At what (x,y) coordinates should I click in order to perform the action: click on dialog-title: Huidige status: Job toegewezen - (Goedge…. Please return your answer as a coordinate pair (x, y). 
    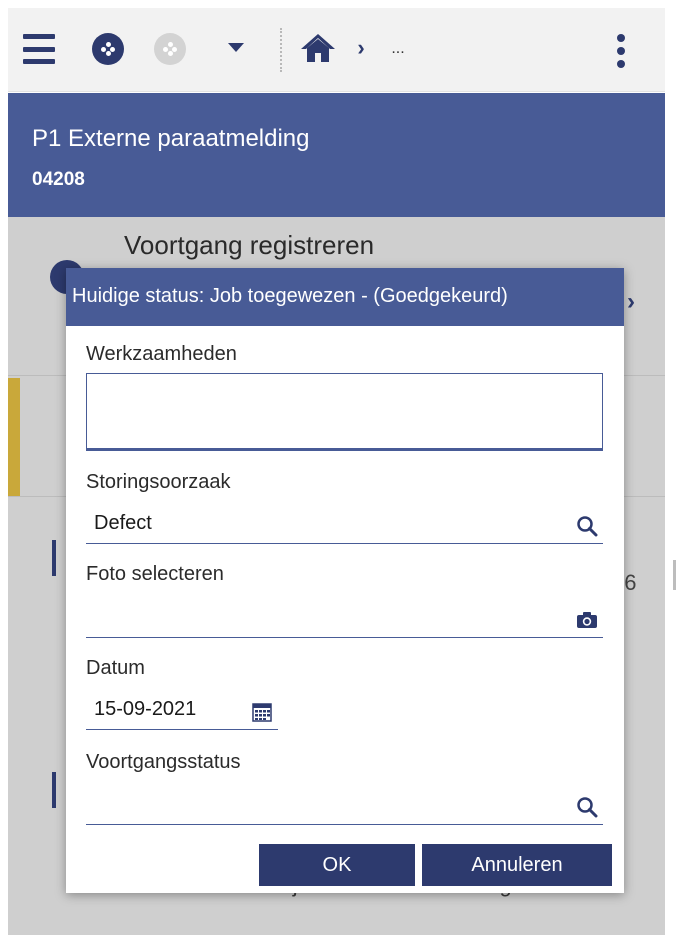
    Looking at the image, I should click on (290, 296).